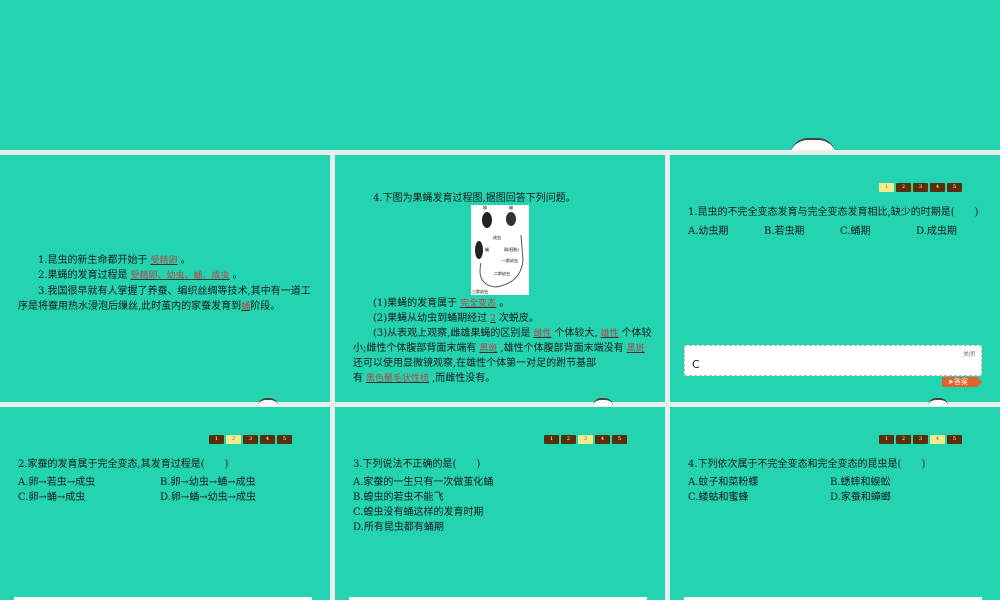  Describe the element at coordinates (807, 464) in the screenshot. I see `question-text: 4.下列依次属于不完全变态和完全变态的昆虫是( )` at that location.